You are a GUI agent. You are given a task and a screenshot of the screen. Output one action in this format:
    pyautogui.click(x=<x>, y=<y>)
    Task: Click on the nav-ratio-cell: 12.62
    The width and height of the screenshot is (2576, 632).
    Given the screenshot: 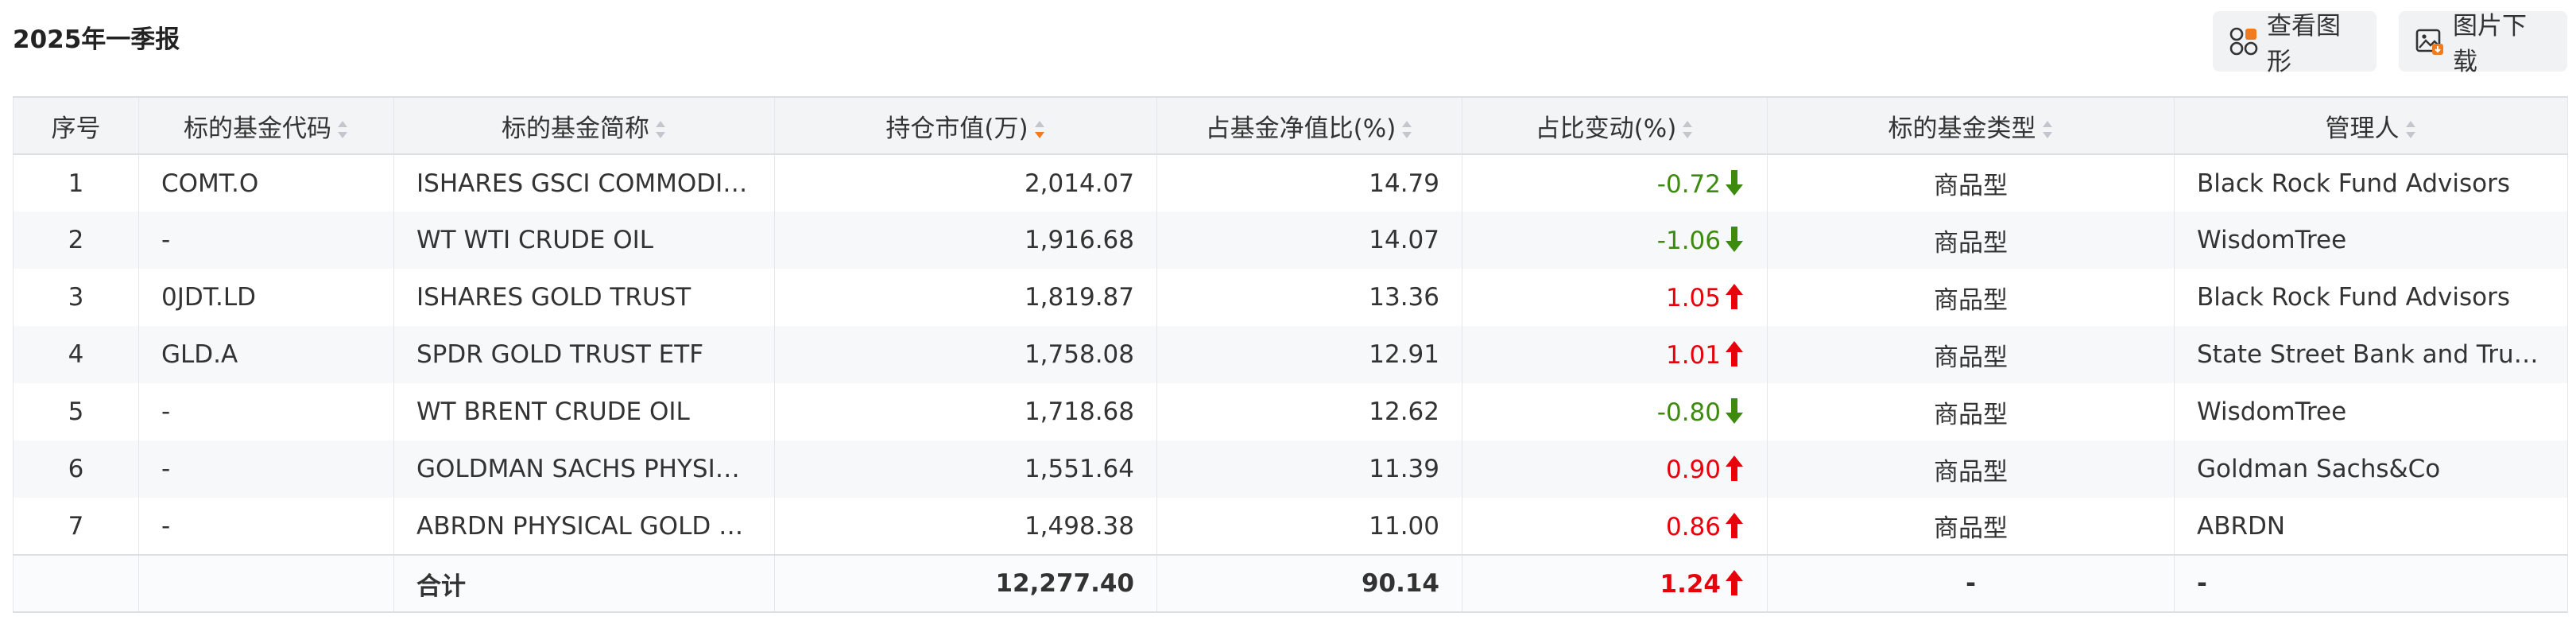 What is the action you would take?
    pyautogui.click(x=1309, y=411)
    